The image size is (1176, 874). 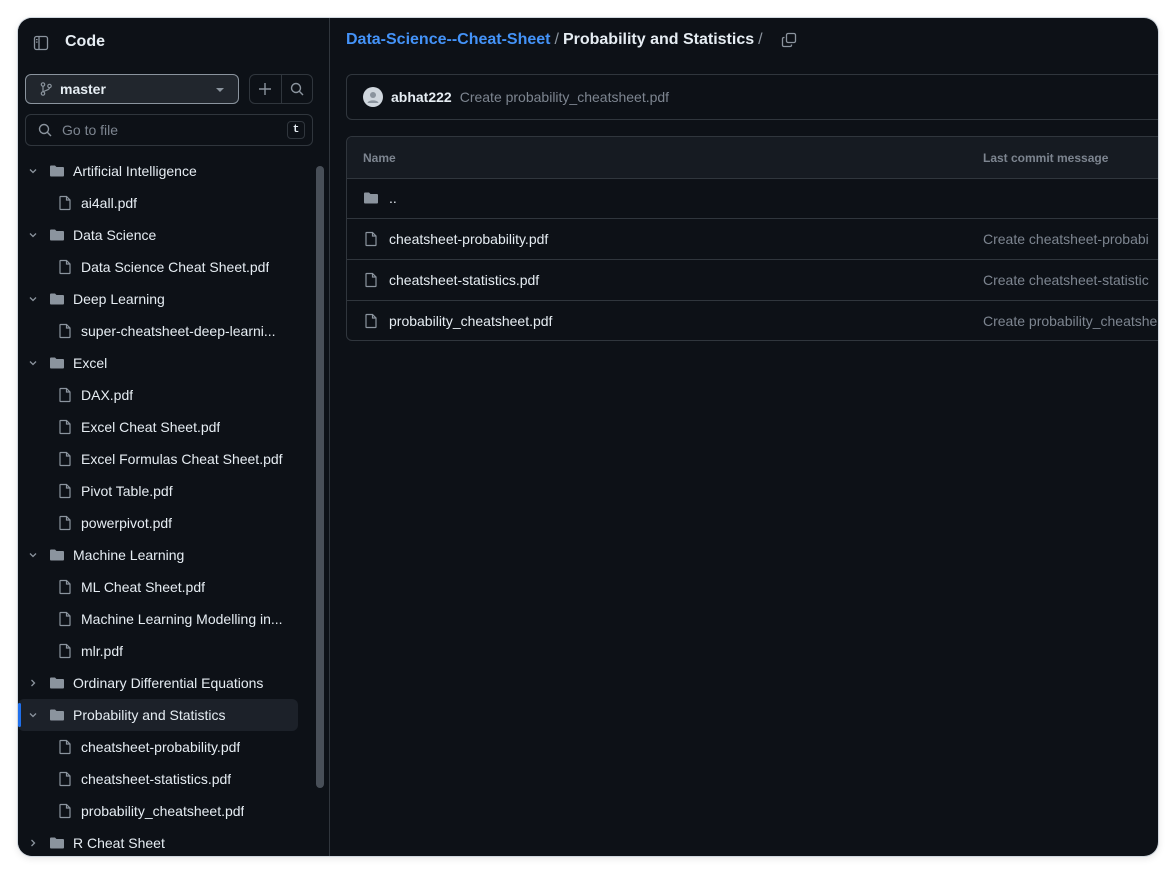 I want to click on breadcrumb-repo-link: Data-Science--Cheat-Sheet, so click(x=448, y=40).